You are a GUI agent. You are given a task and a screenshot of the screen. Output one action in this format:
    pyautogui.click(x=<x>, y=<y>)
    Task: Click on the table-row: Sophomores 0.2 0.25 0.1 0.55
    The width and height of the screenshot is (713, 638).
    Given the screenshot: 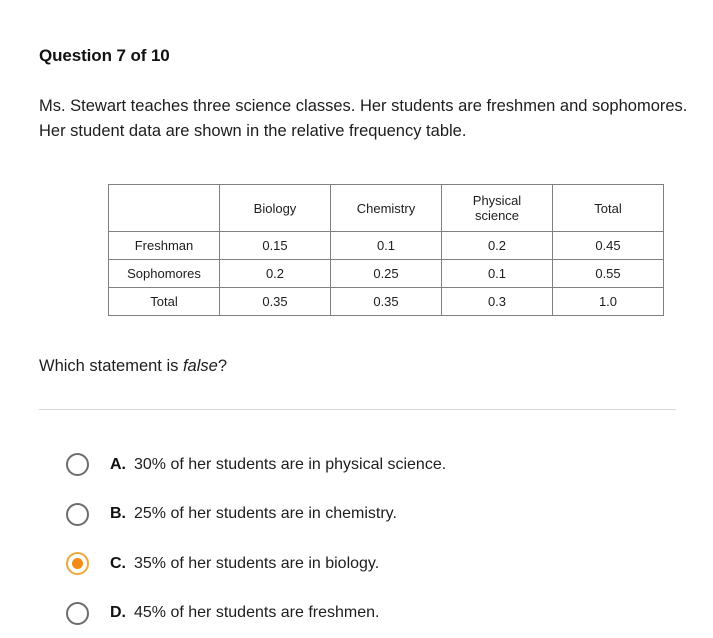 What is the action you would take?
    pyautogui.click(x=386, y=274)
    